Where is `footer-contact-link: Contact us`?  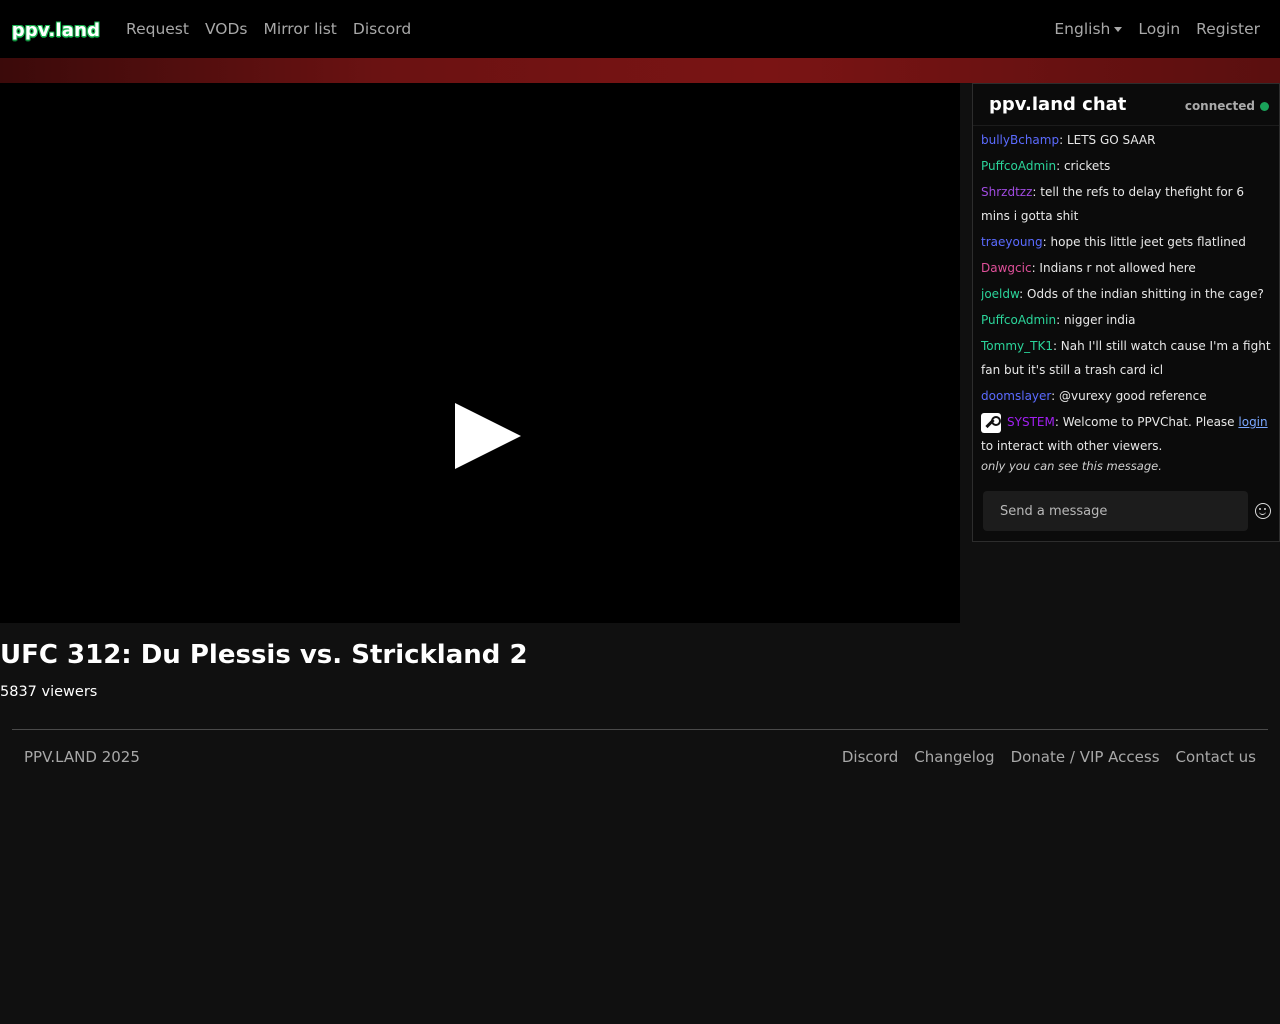 footer-contact-link: Contact us is located at coordinates (1216, 757).